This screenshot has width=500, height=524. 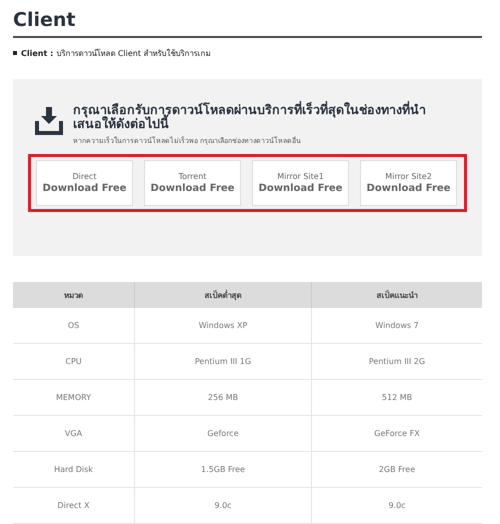 I want to click on table-cell: 2GB Free, so click(x=397, y=470).